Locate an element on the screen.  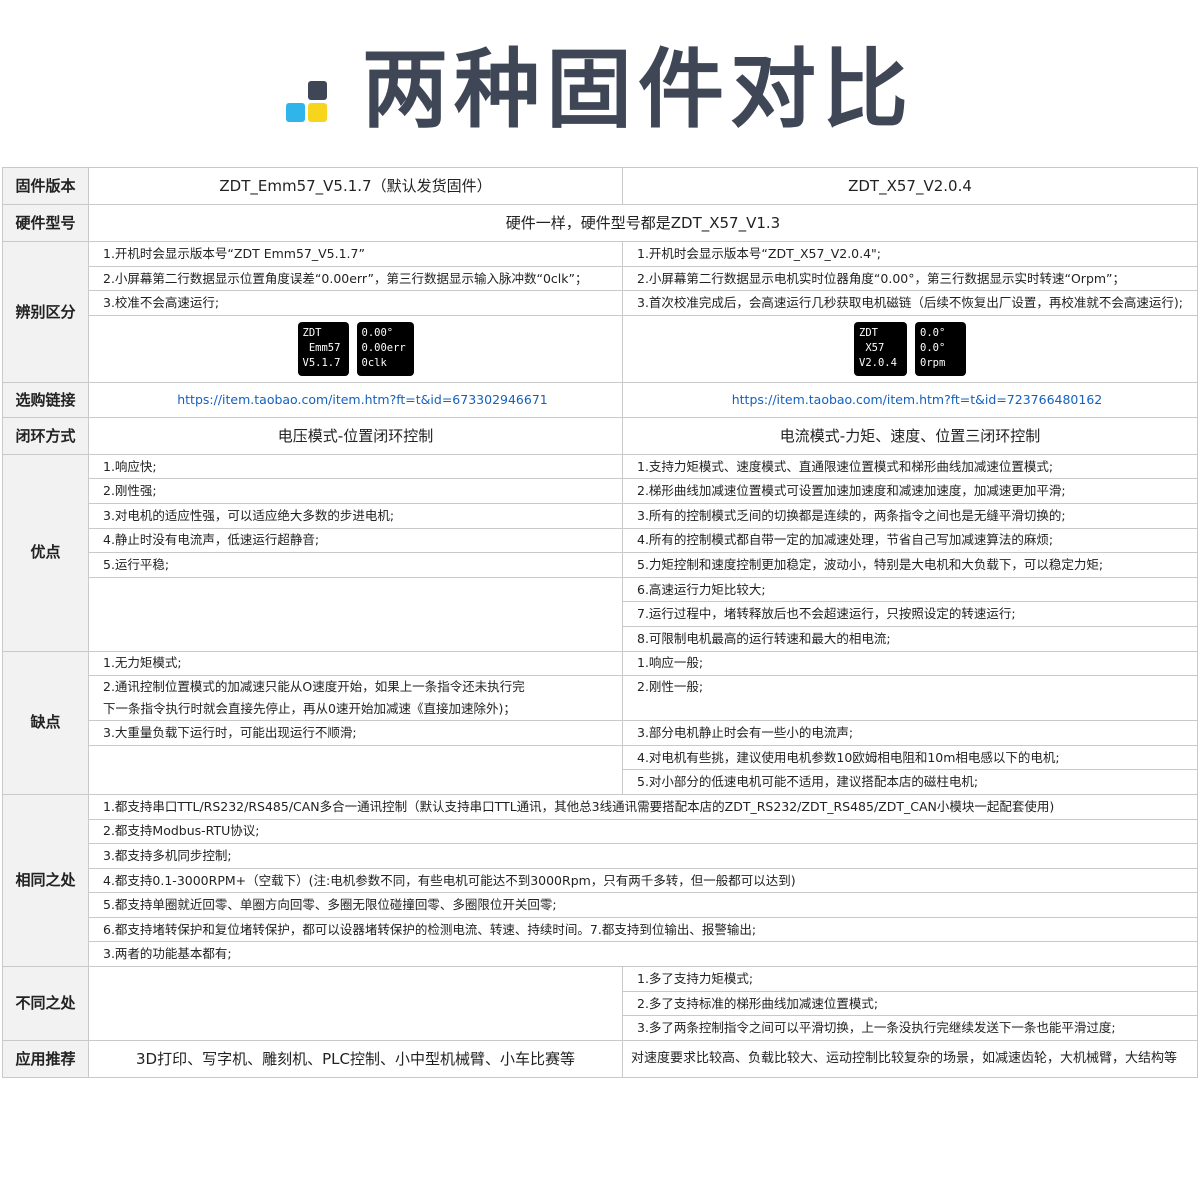
label-cons: 缺点 is located at coordinates (45, 722).